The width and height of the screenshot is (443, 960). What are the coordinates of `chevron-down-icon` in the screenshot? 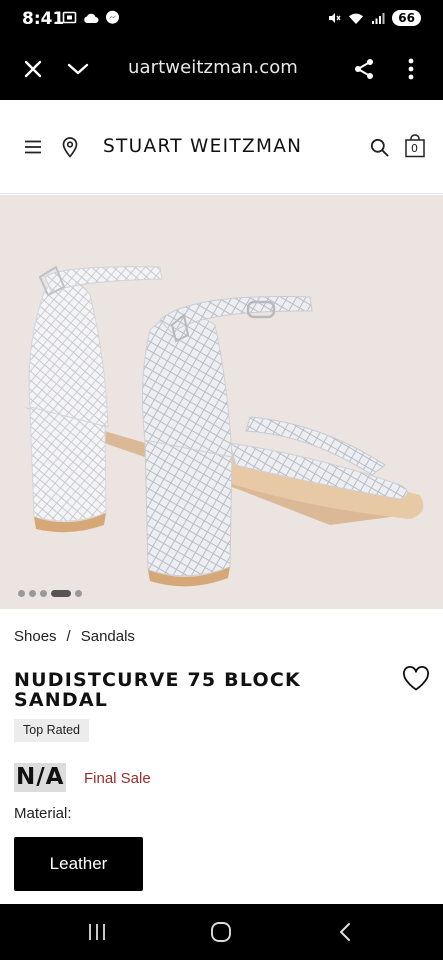 It's located at (78, 69).